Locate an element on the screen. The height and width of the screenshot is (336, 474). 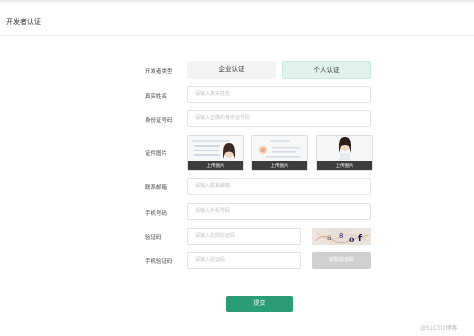
type-option-personal: 个人认证 is located at coordinates (326, 70).